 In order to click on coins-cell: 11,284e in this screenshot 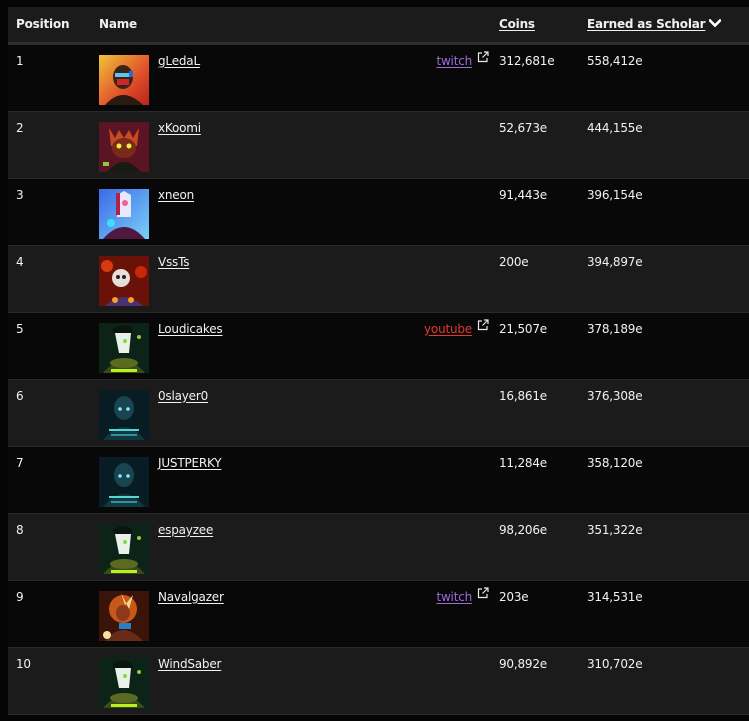, I will do `click(535, 479)`.